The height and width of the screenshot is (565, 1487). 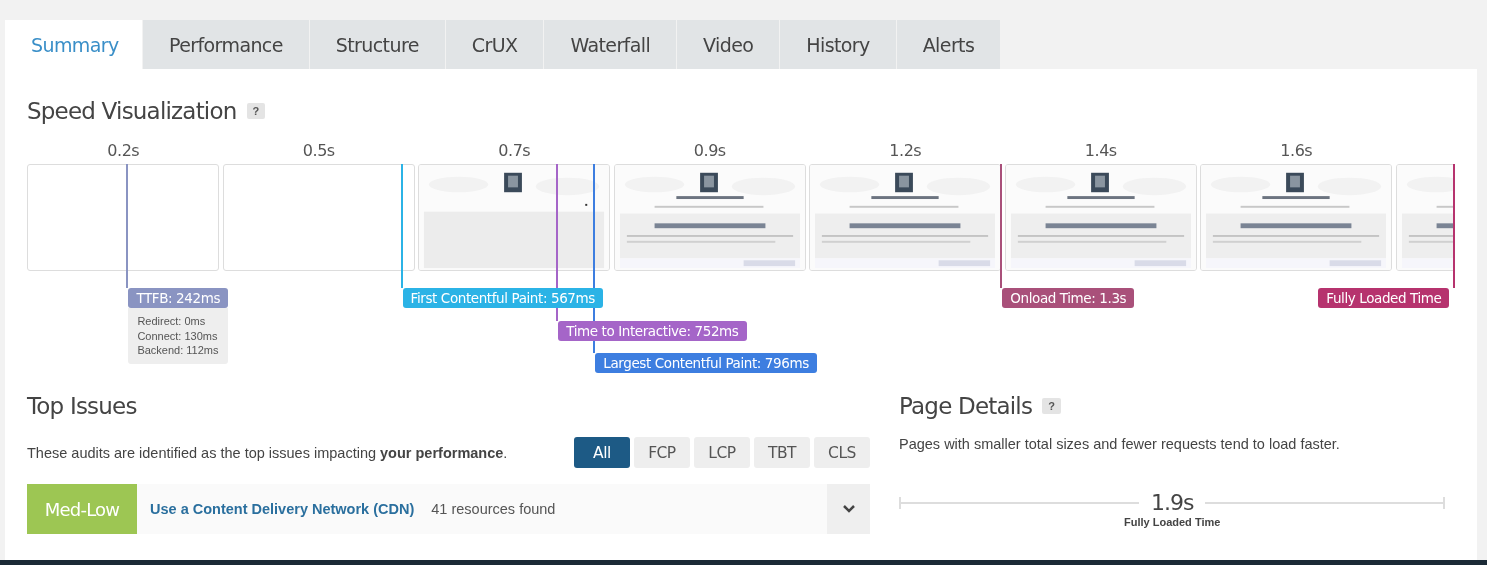 I want to click on frame-time: 0.9s, so click(x=709, y=151).